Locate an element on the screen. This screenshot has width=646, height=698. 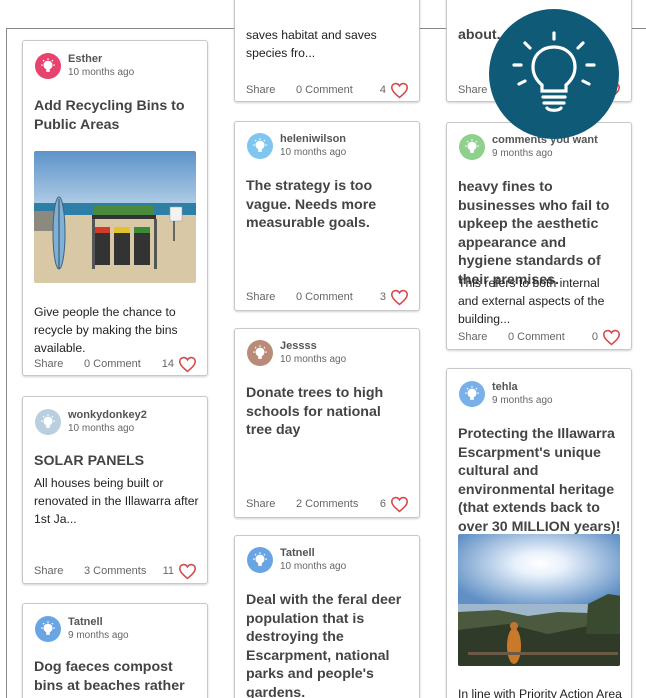
card-author: heleniwilson 10 months ago is located at coordinates (296, 146).